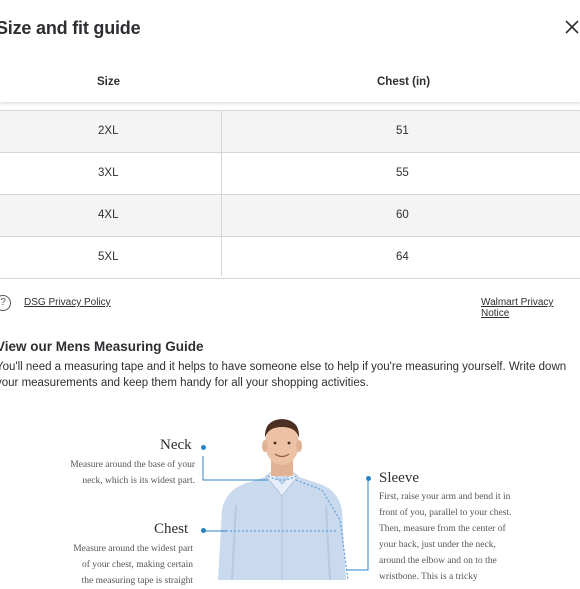  I want to click on chest-label: Chest, so click(171, 529).